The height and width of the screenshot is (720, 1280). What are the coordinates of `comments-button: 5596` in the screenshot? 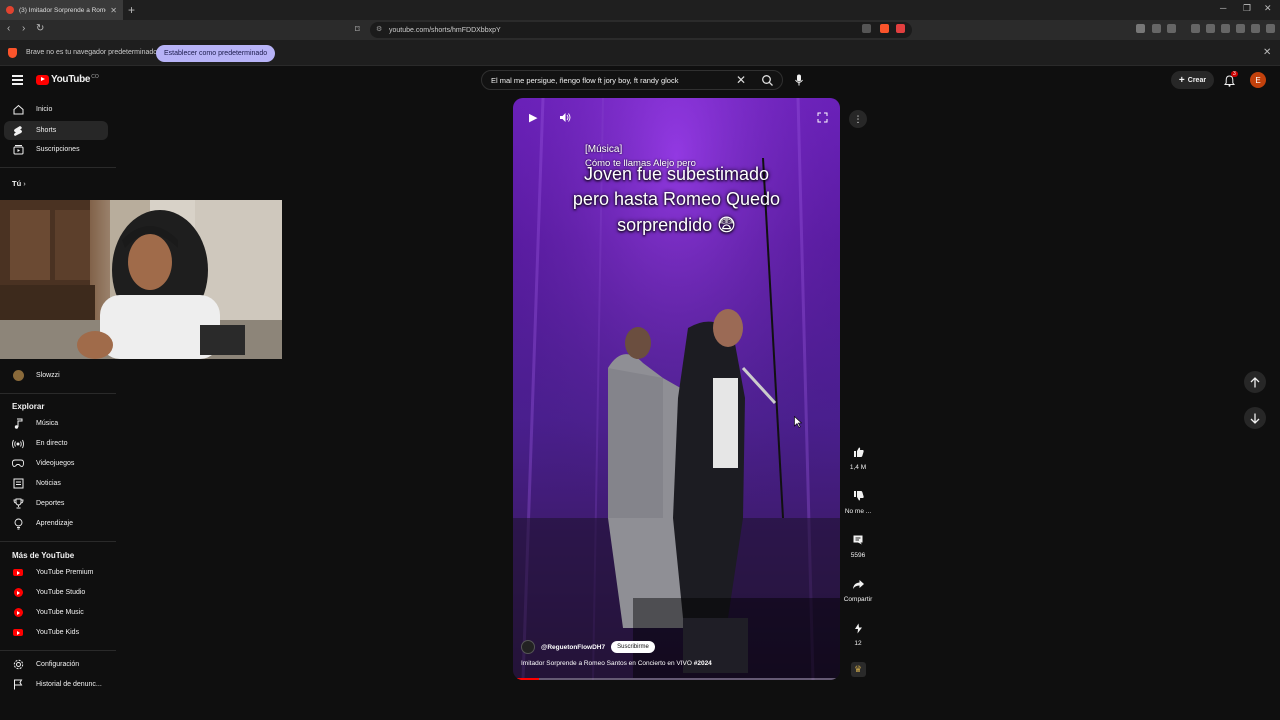 It's located at (858, 545).